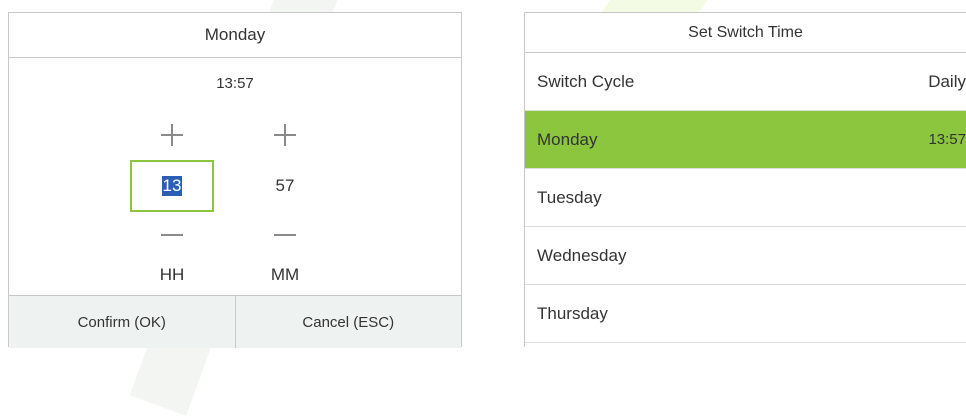 The image size is (966, 416). Describe the element at coordinates (745, 198) in the screenshot. I see `list-item-tuesday: Tuesday` at that location.